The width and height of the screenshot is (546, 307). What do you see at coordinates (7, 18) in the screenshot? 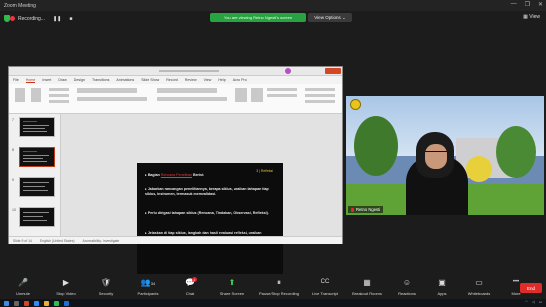
I see `shield-icon` at bounding box center [7, 18].